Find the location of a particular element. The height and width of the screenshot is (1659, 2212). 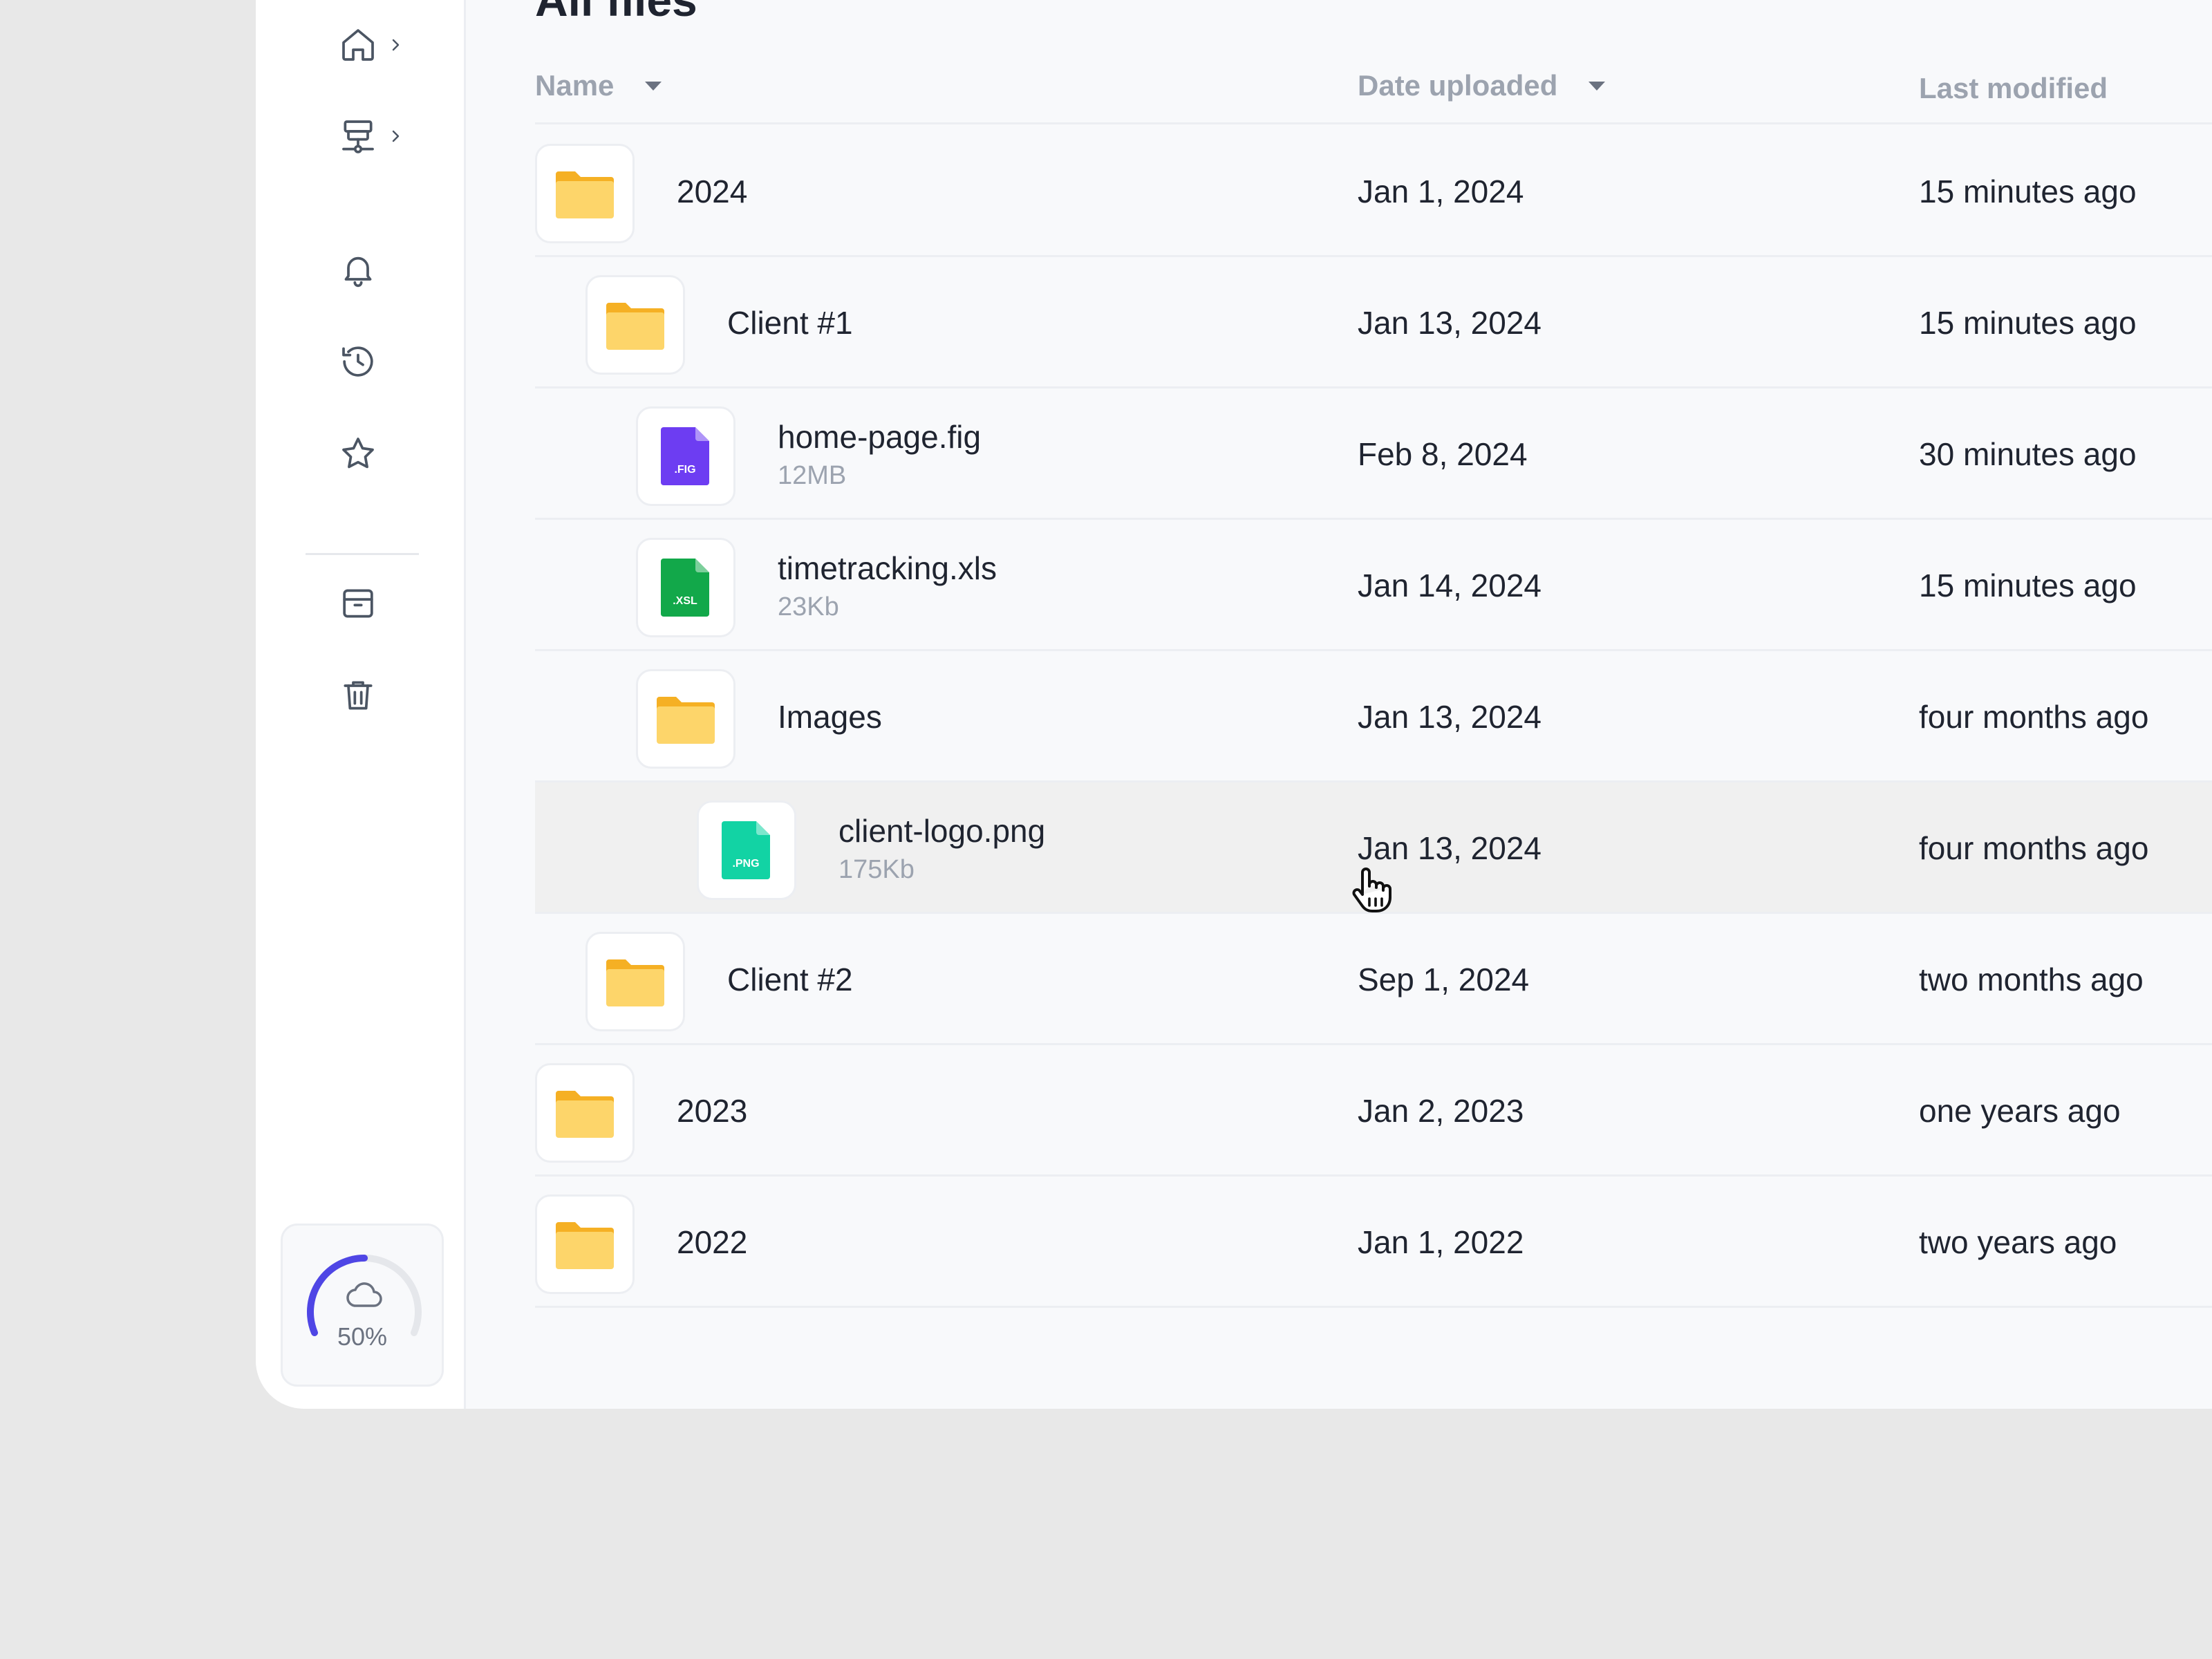

last-modified-cell: two years ago is located at coordinates (2018, 1242).